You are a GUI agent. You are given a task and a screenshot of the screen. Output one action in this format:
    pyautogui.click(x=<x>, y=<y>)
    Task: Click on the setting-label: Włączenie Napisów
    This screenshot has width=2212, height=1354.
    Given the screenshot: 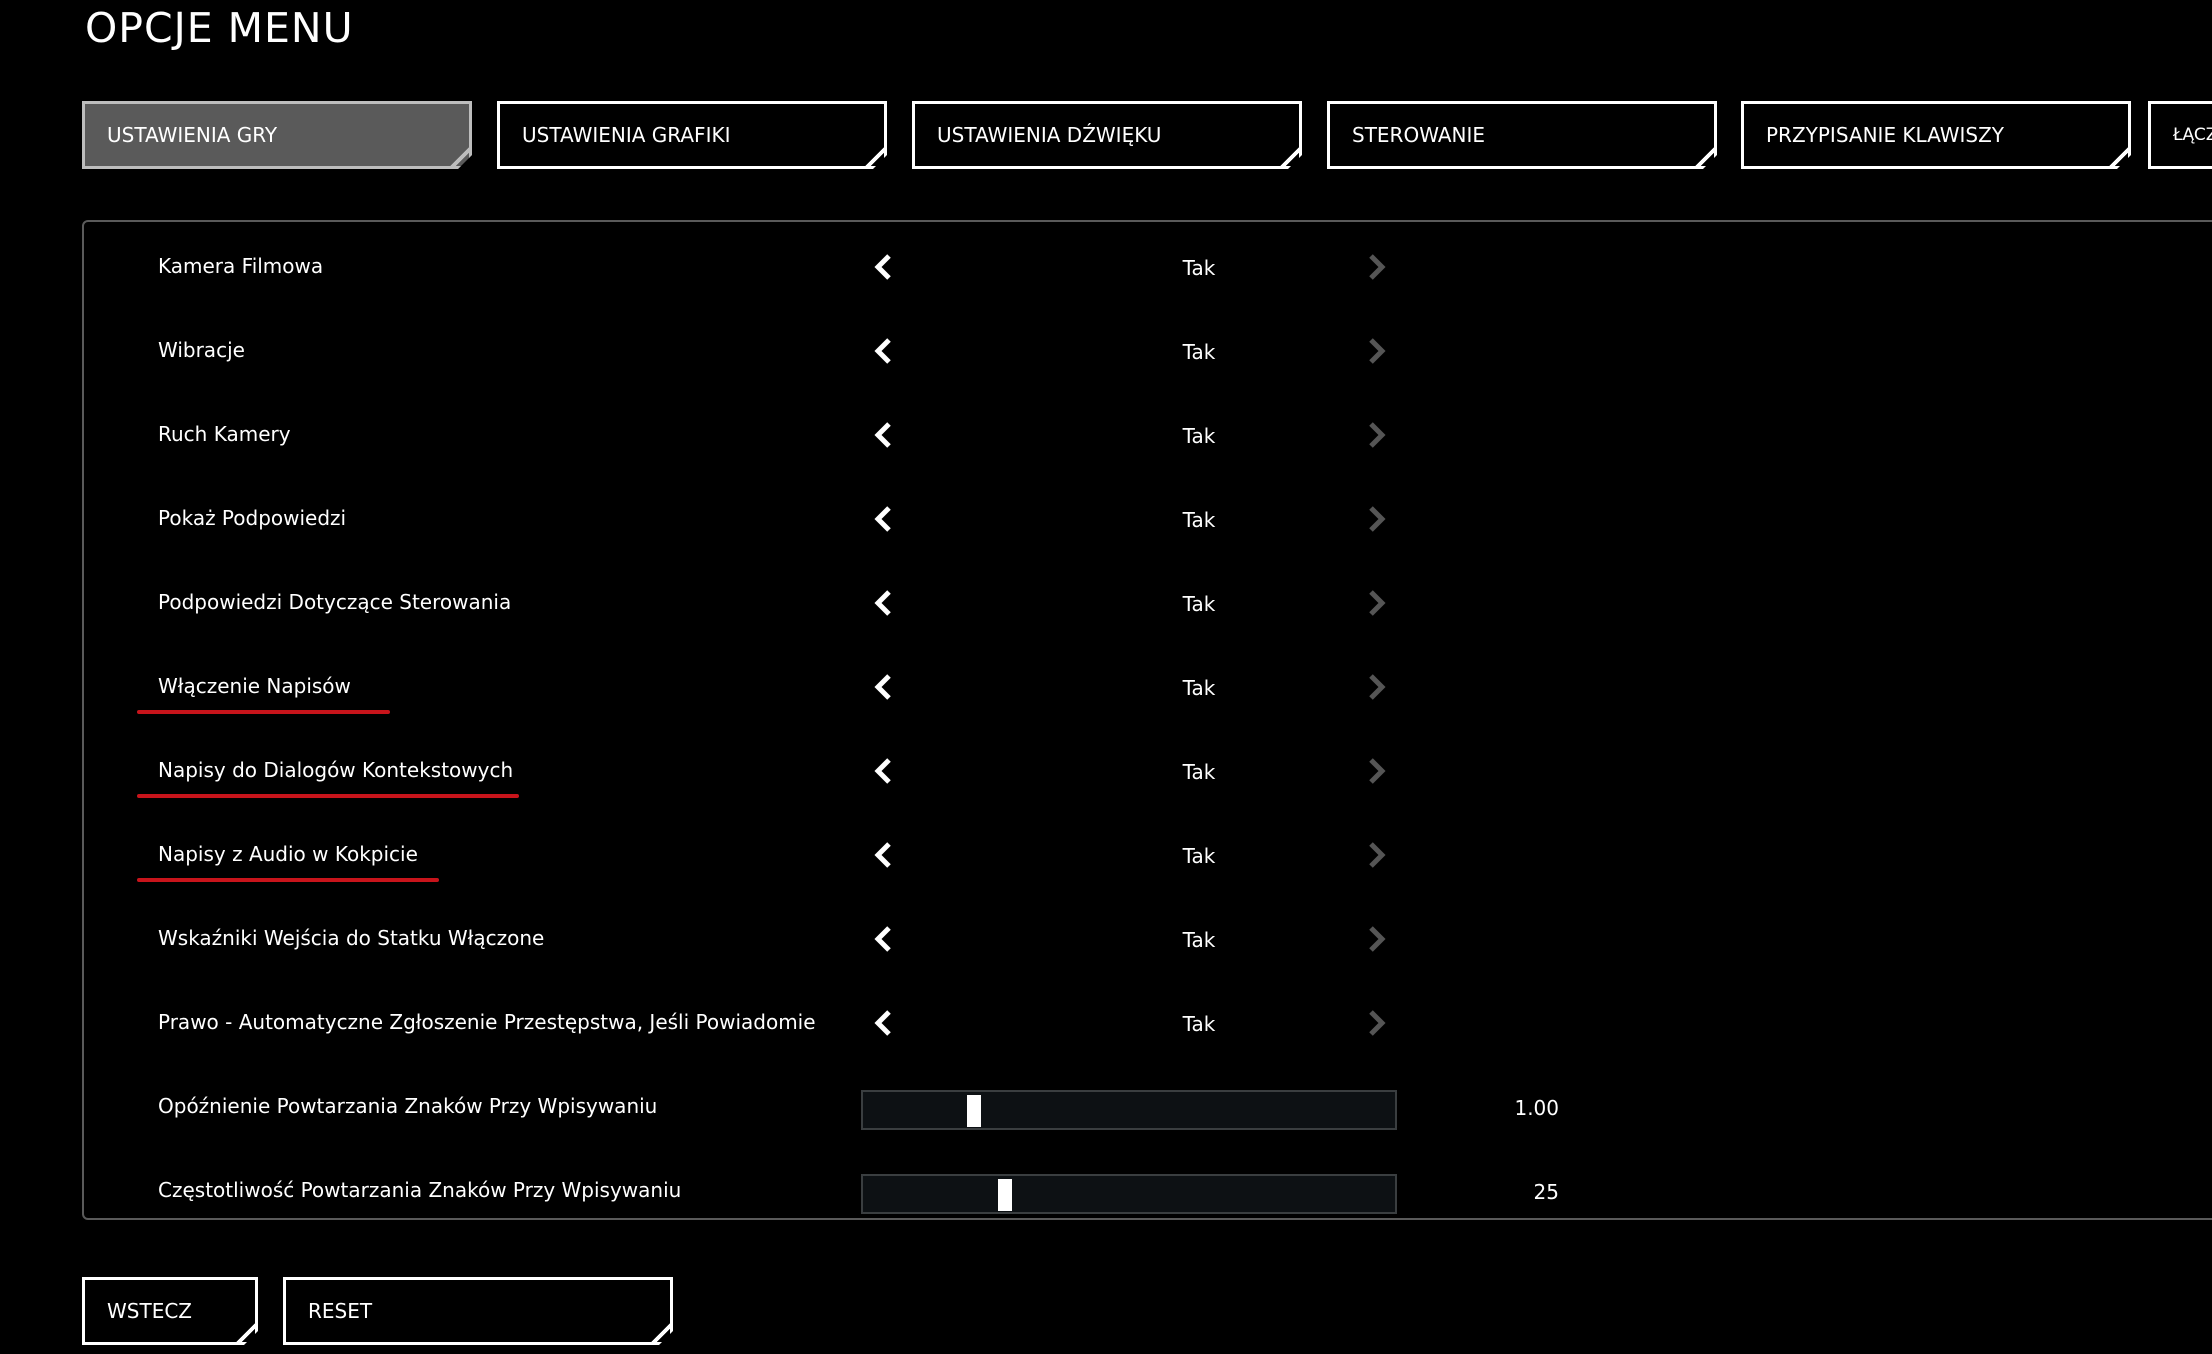 What is the action you would take?
    pyautogui.click(x=254, y=686)
    